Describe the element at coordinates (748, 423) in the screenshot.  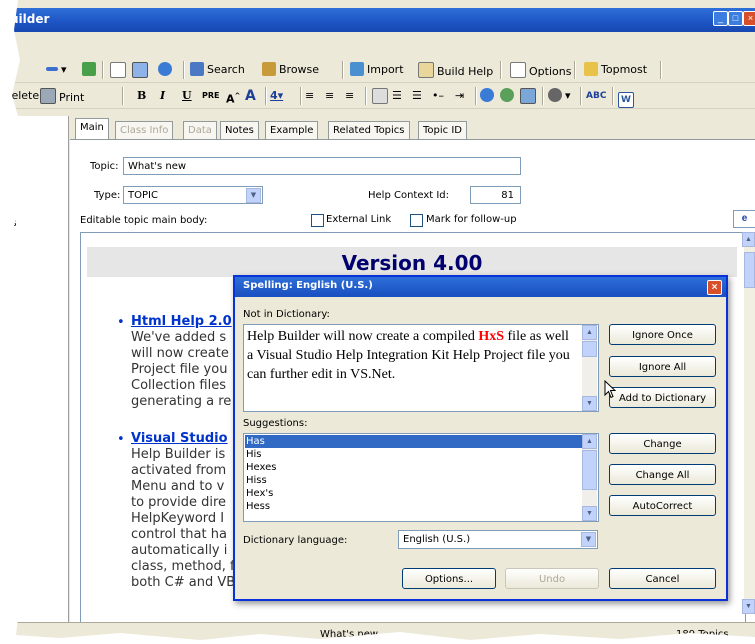
I see `editor-scrollbar: ▲ ▼` at that location.